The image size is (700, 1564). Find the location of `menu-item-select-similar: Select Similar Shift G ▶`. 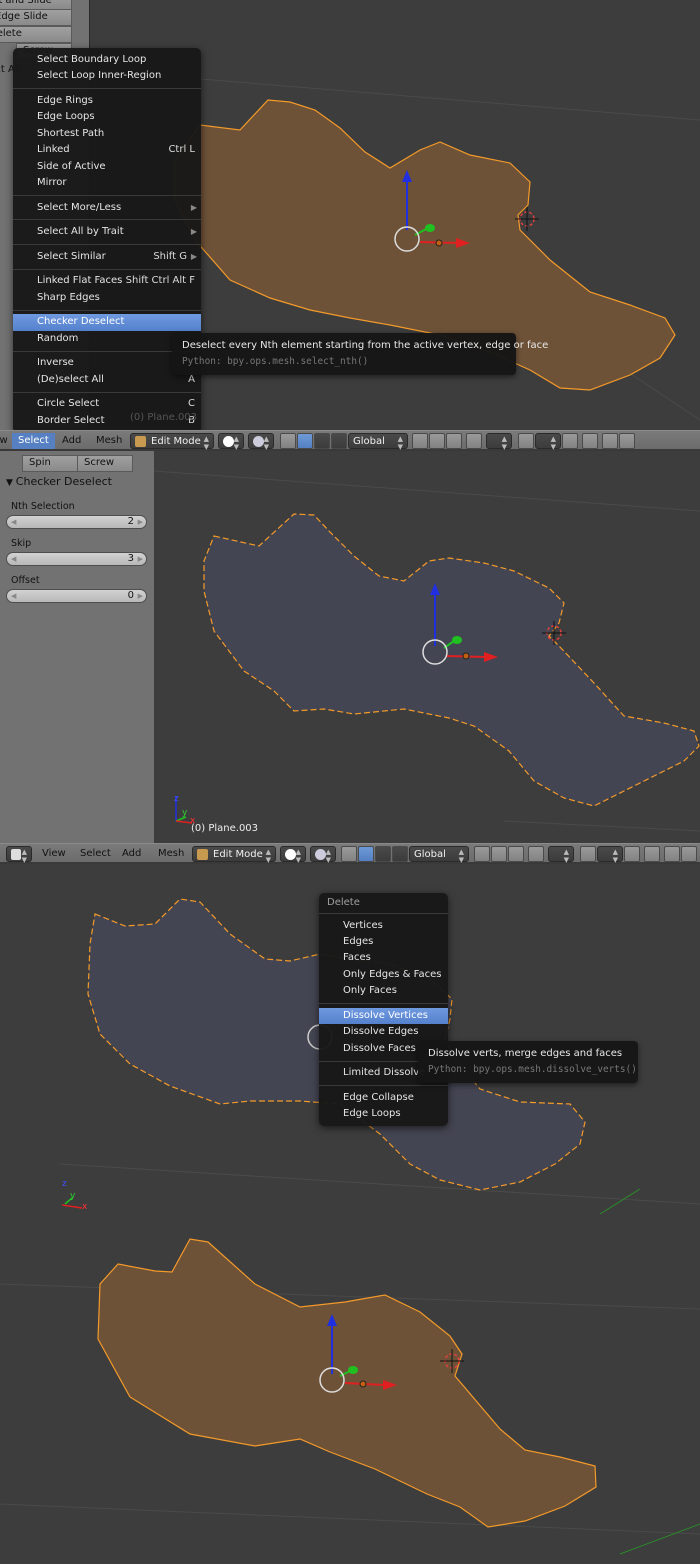

menu-item-select-similar: Select Similar Shift G ▶ is located at coordinates (107, 257).